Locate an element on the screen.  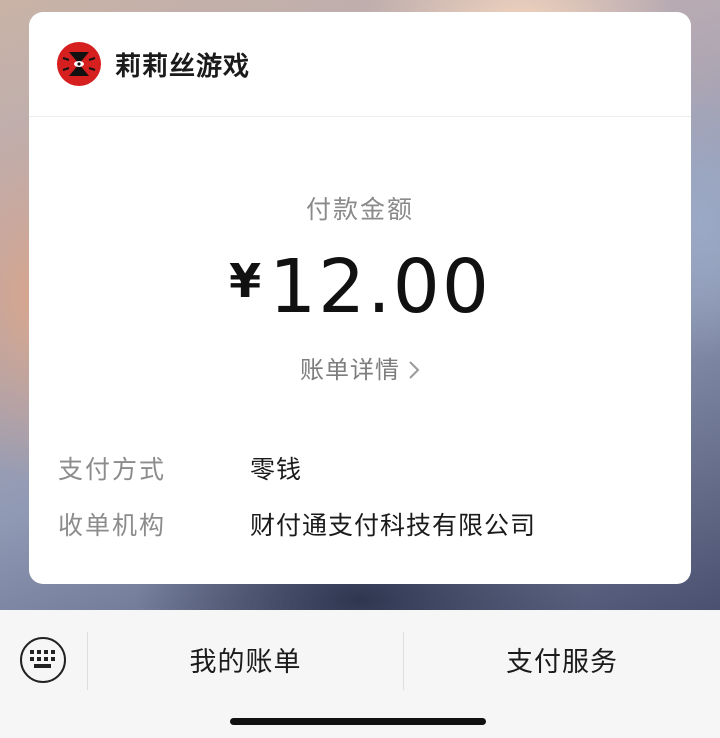
keyboard-icon is located at coordinates (43, 660).